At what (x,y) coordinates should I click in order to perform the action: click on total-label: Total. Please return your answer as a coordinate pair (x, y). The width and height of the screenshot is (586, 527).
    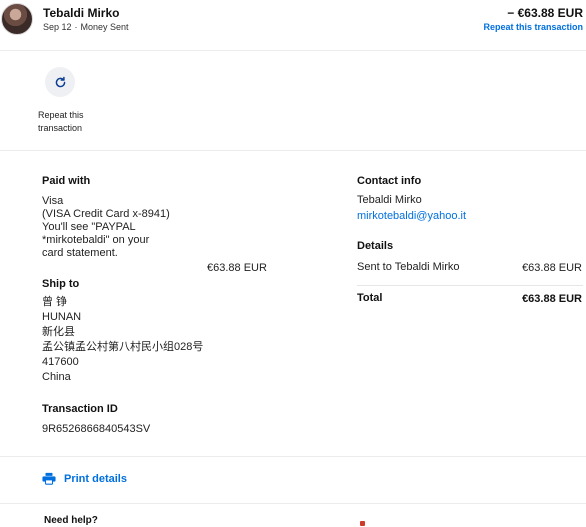
    Looking at the image, I should click on (370, 298).